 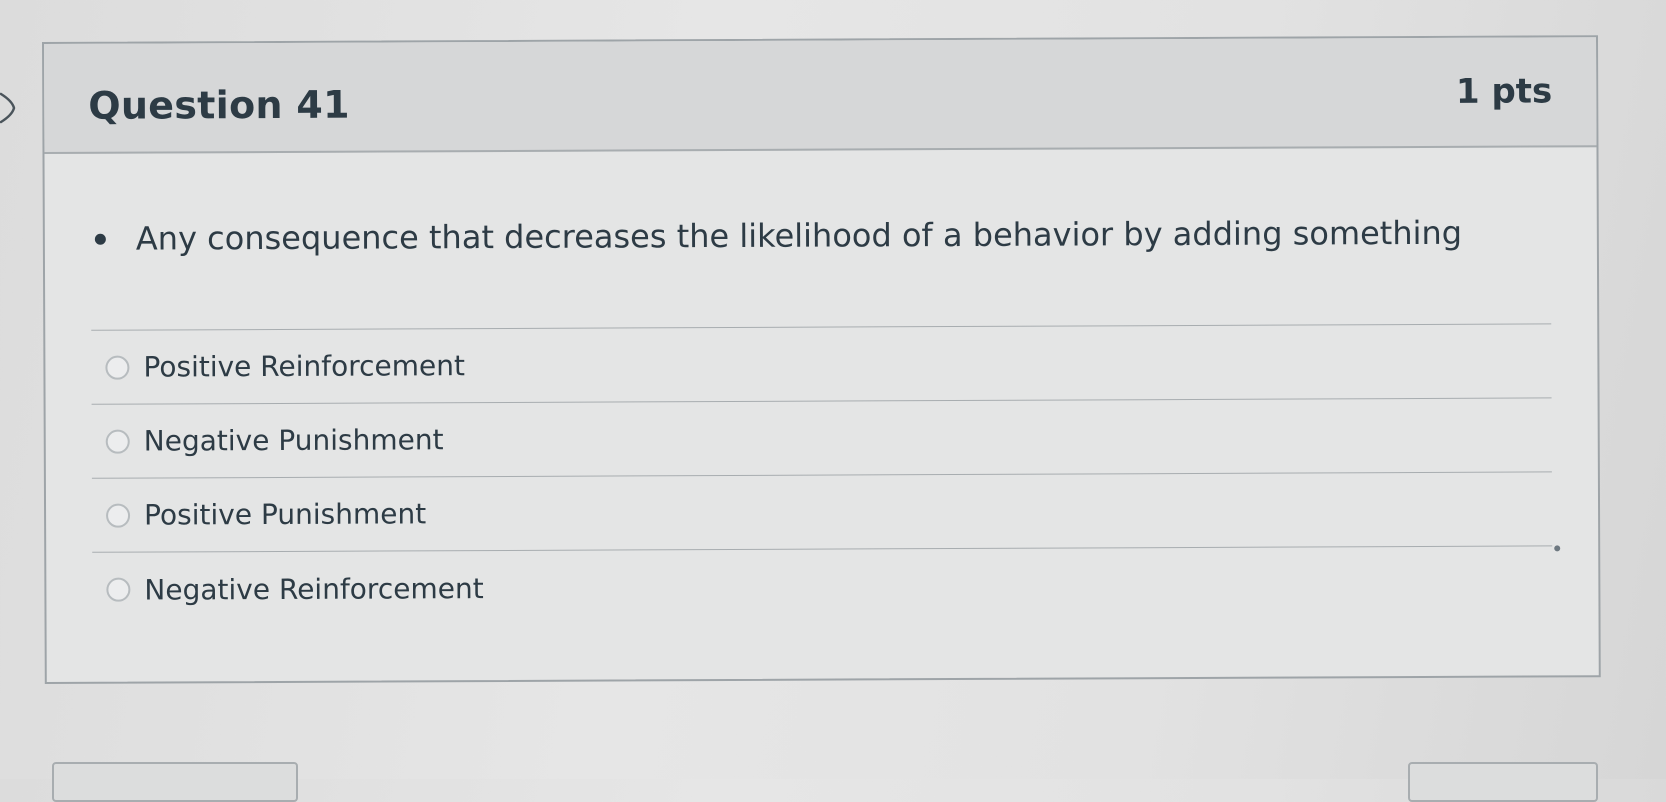 I want to click on screen-speck, so click(x=1557, y=548).